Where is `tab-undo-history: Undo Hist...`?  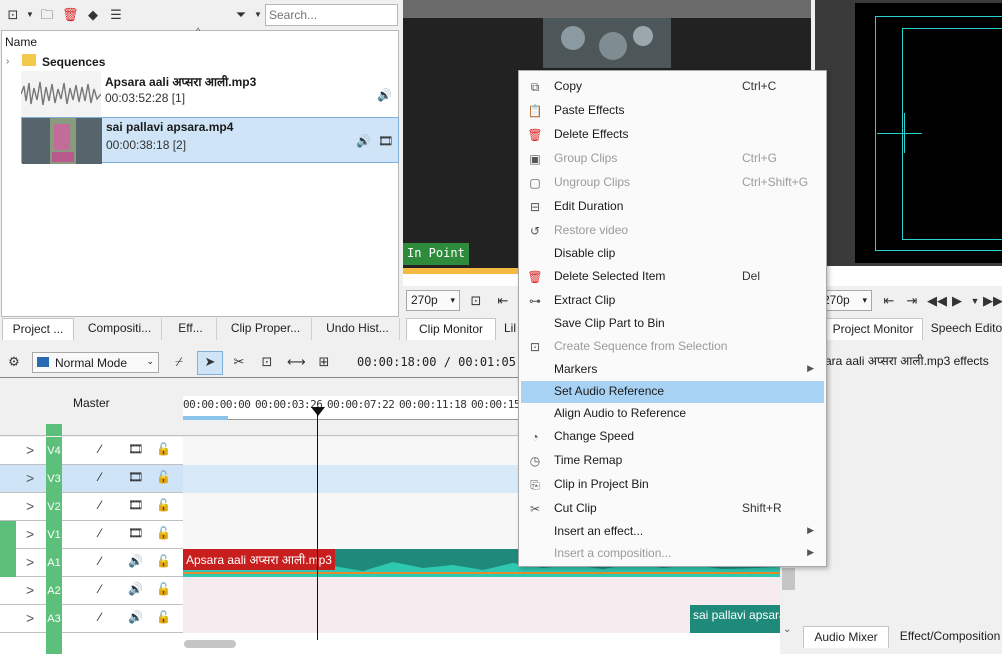 tab-undo-history: Undo Hist... is located at coordinates (358, 329).